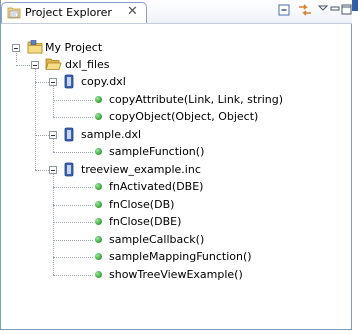 This screenshot has height=331, width=358. What do you see at coordinates (349, 11) in the screenshot?
I see `maximize-icon` at bounding box center [349, 11].